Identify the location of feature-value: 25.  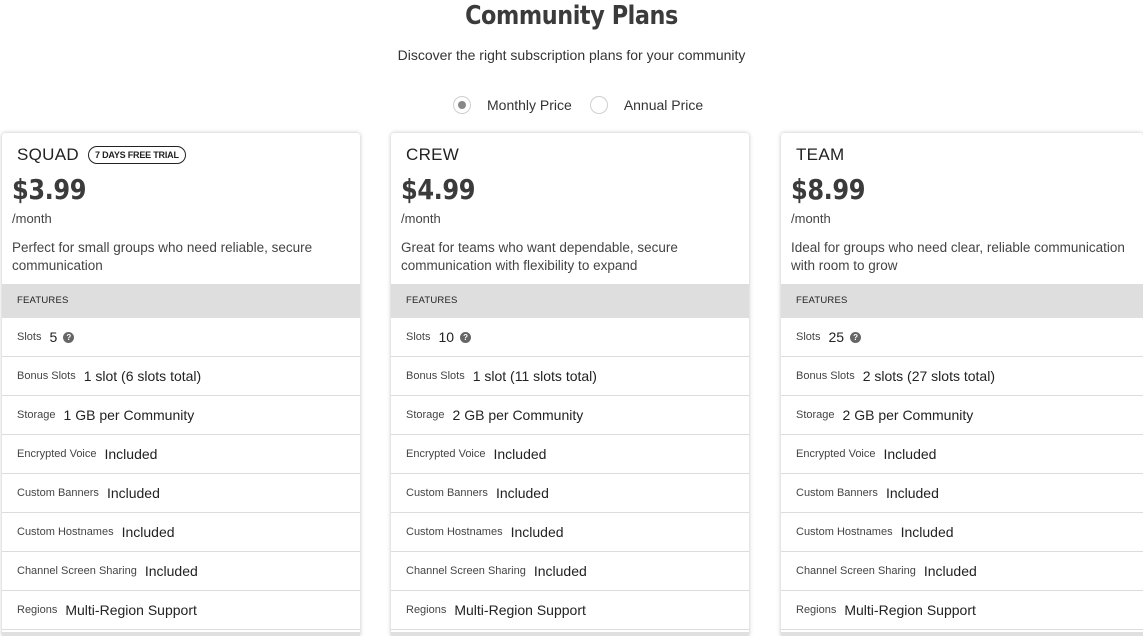
(836, 337).